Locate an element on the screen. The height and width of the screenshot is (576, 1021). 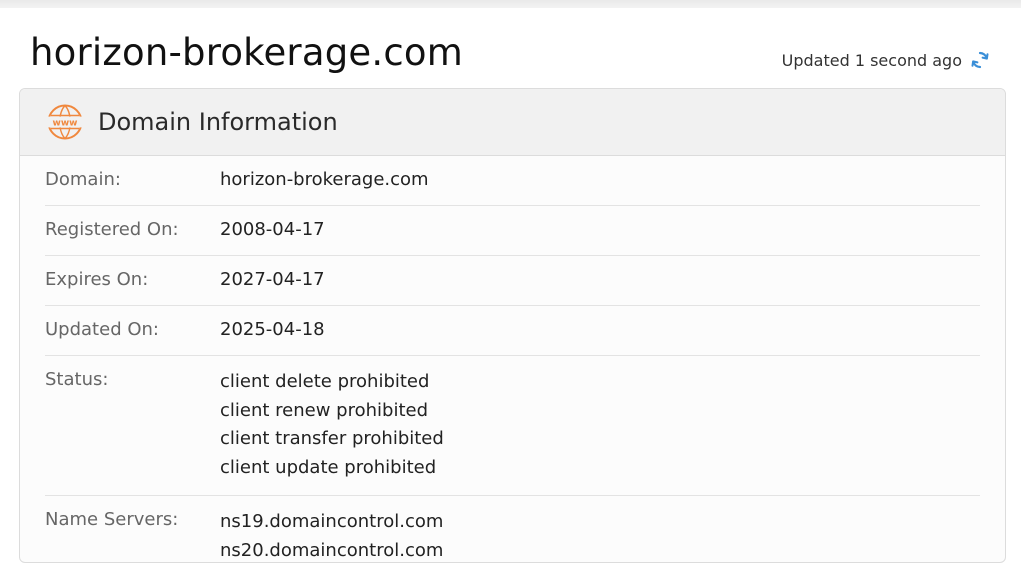
www-globe-icon: www is located at coordinates (65, 122).